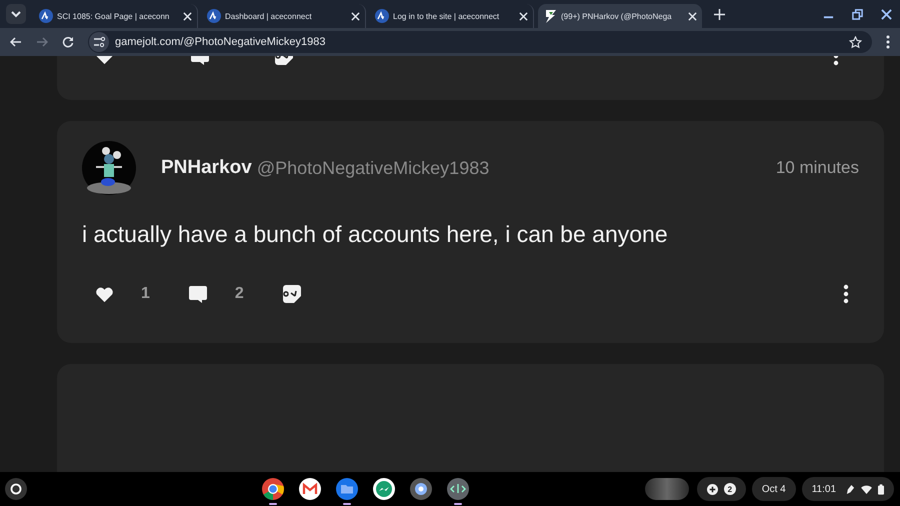 The image size is (900, 506). I want to click on comment-count: 2, so click(239, 294).